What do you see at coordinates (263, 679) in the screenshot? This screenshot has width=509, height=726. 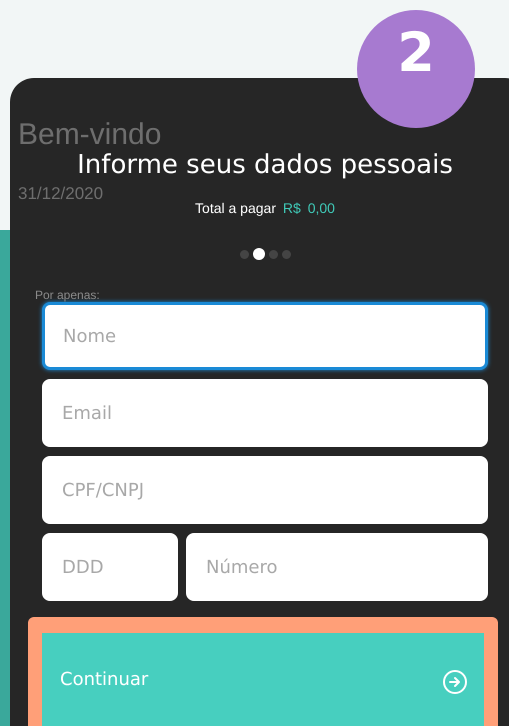 I see `continue-button: Continuar` at bounding box center [263, 679].